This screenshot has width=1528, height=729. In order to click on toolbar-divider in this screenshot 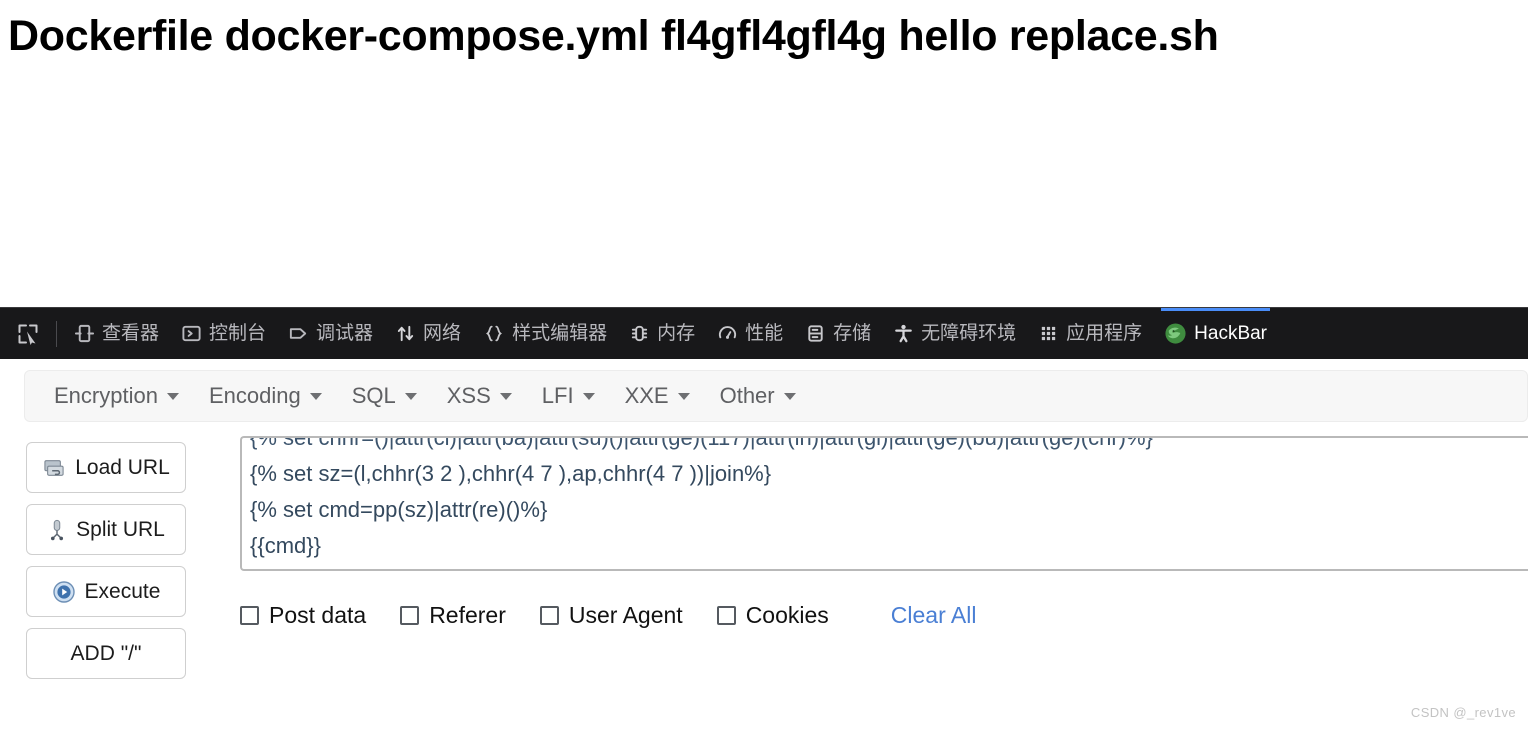, I will do `click(56, 333)`.